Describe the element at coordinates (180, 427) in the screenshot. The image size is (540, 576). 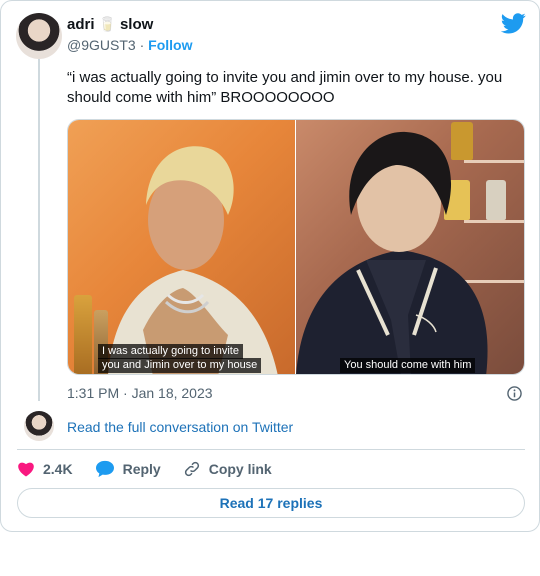
I see `read-conversation-link: Read the full conversation on Twitter` at that location.